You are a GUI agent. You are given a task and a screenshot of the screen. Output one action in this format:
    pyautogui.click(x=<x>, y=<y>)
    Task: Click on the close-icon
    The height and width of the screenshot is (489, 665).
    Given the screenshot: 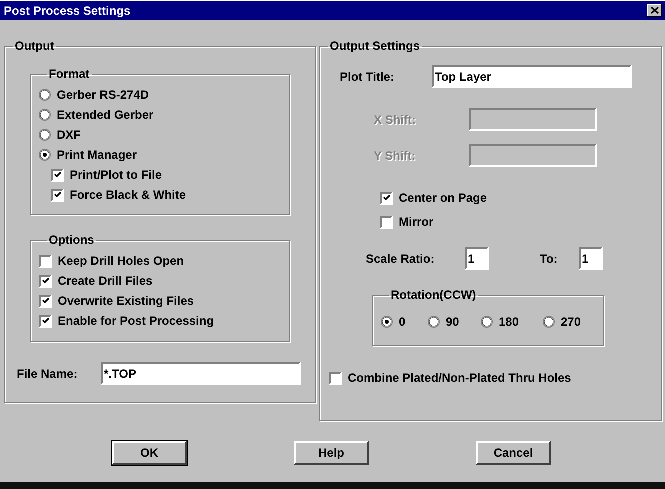 What is the action you would take?
    pyautogui.click(x=654, y=10)
    